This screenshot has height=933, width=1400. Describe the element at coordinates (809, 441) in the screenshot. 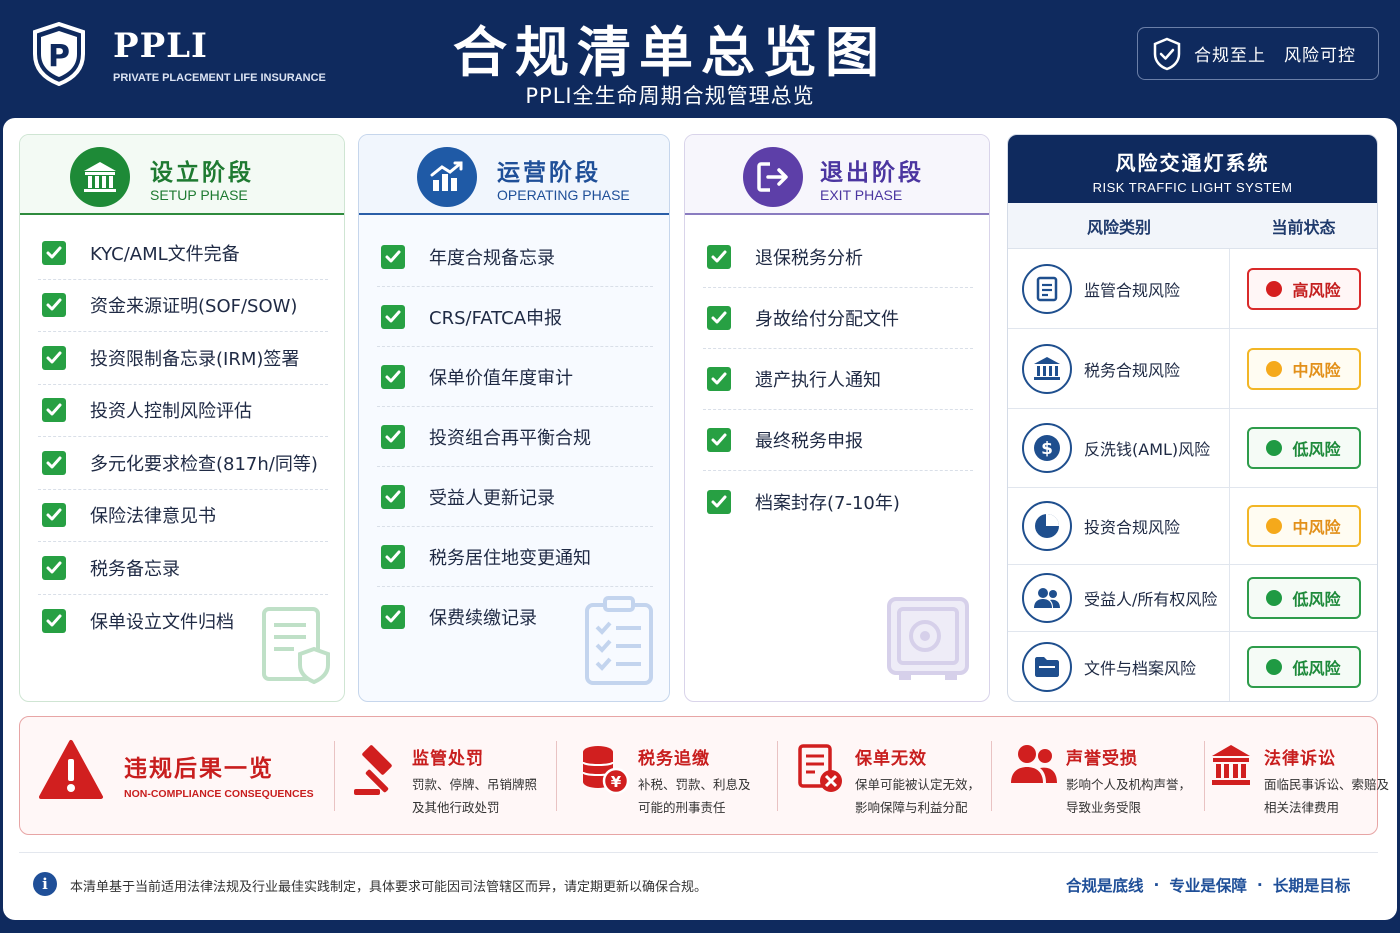

I see `checklist-item-label: 最终税务申报` at that location.